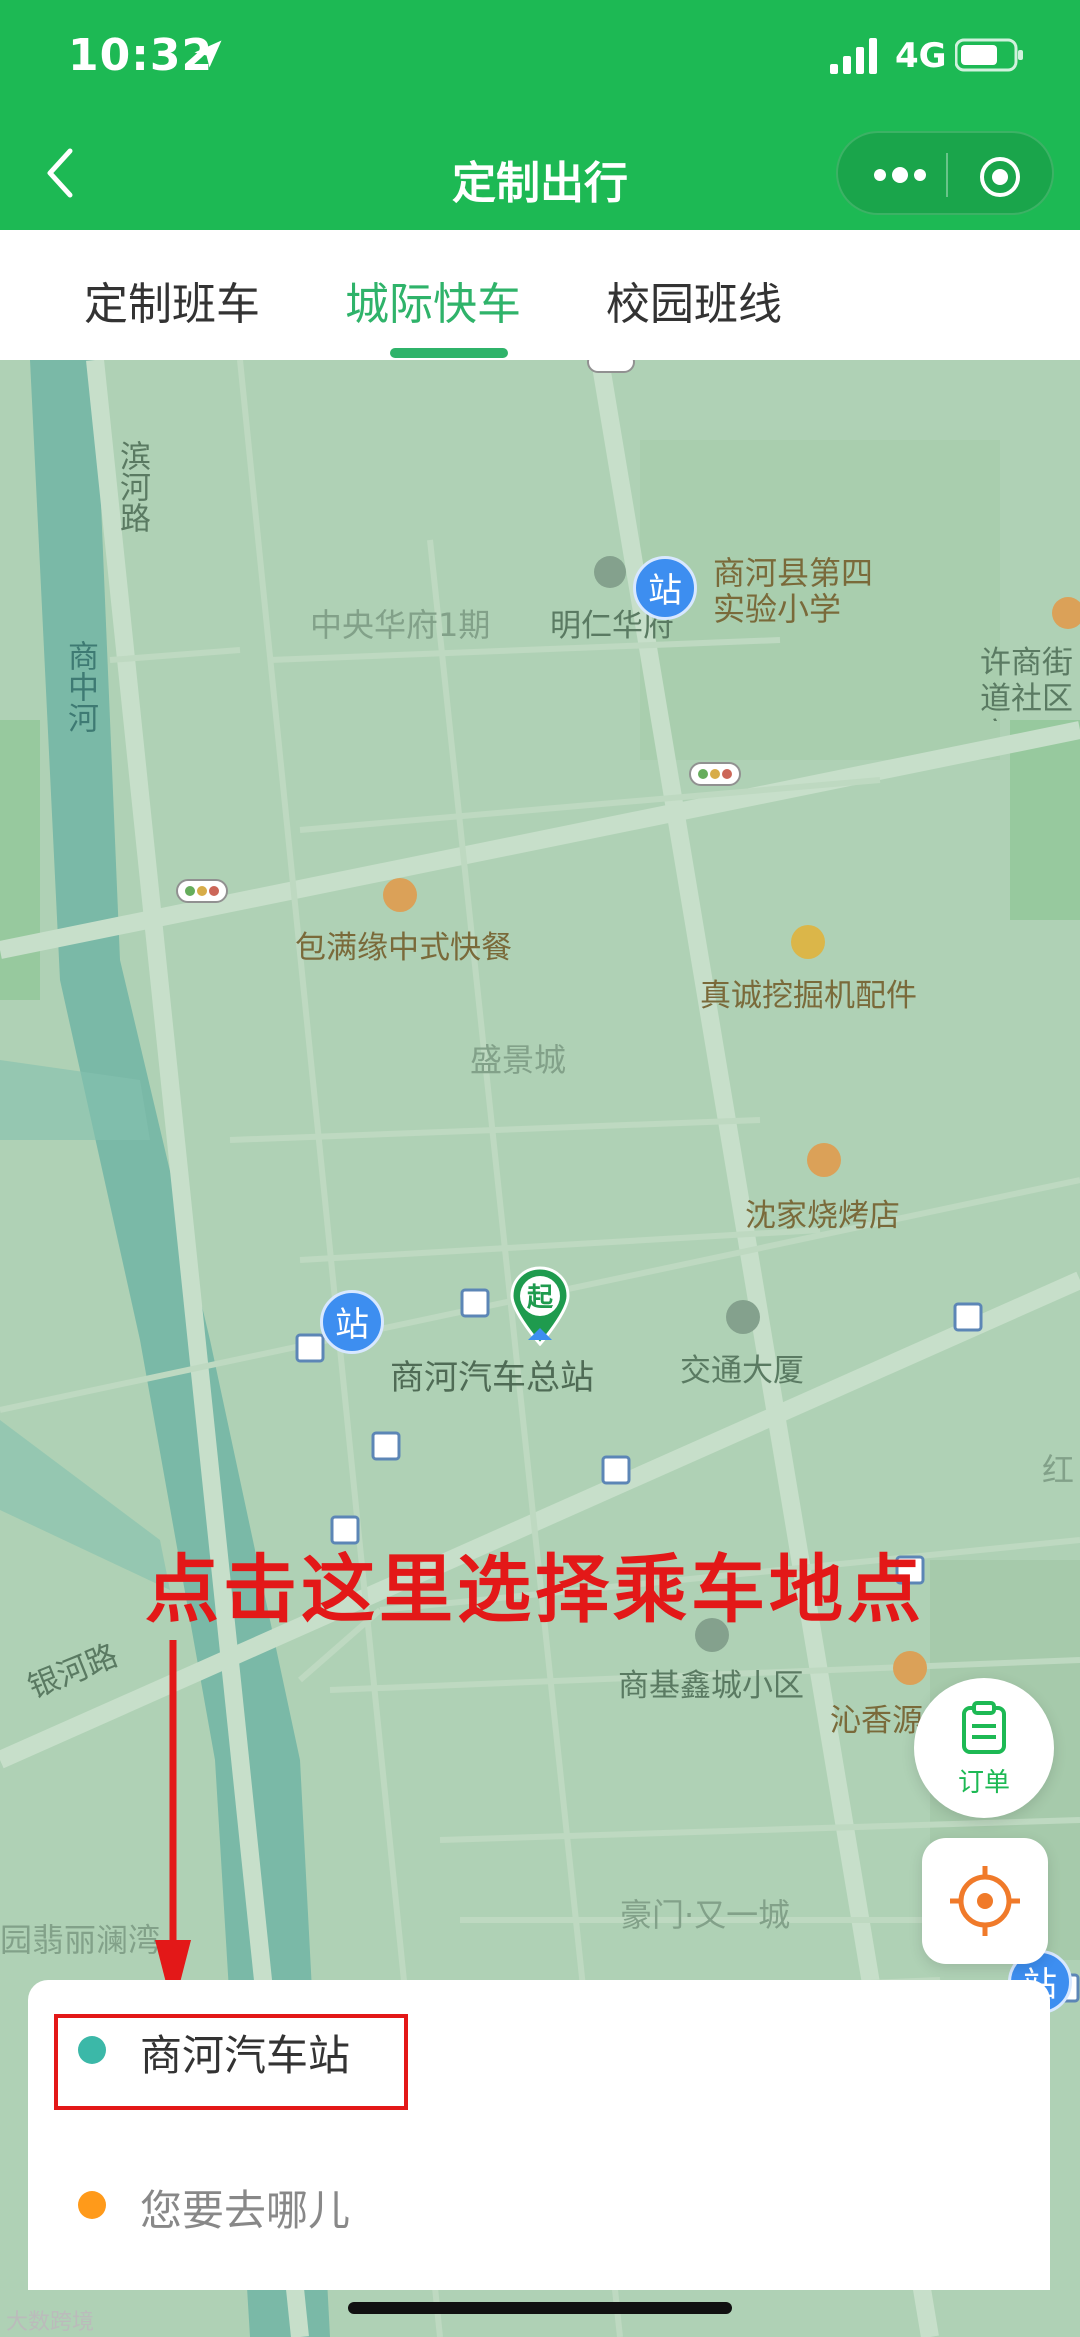  Describe the element at coordinates (92, 2205) in the screenshot. I see `destination-dot-icon` at that location.